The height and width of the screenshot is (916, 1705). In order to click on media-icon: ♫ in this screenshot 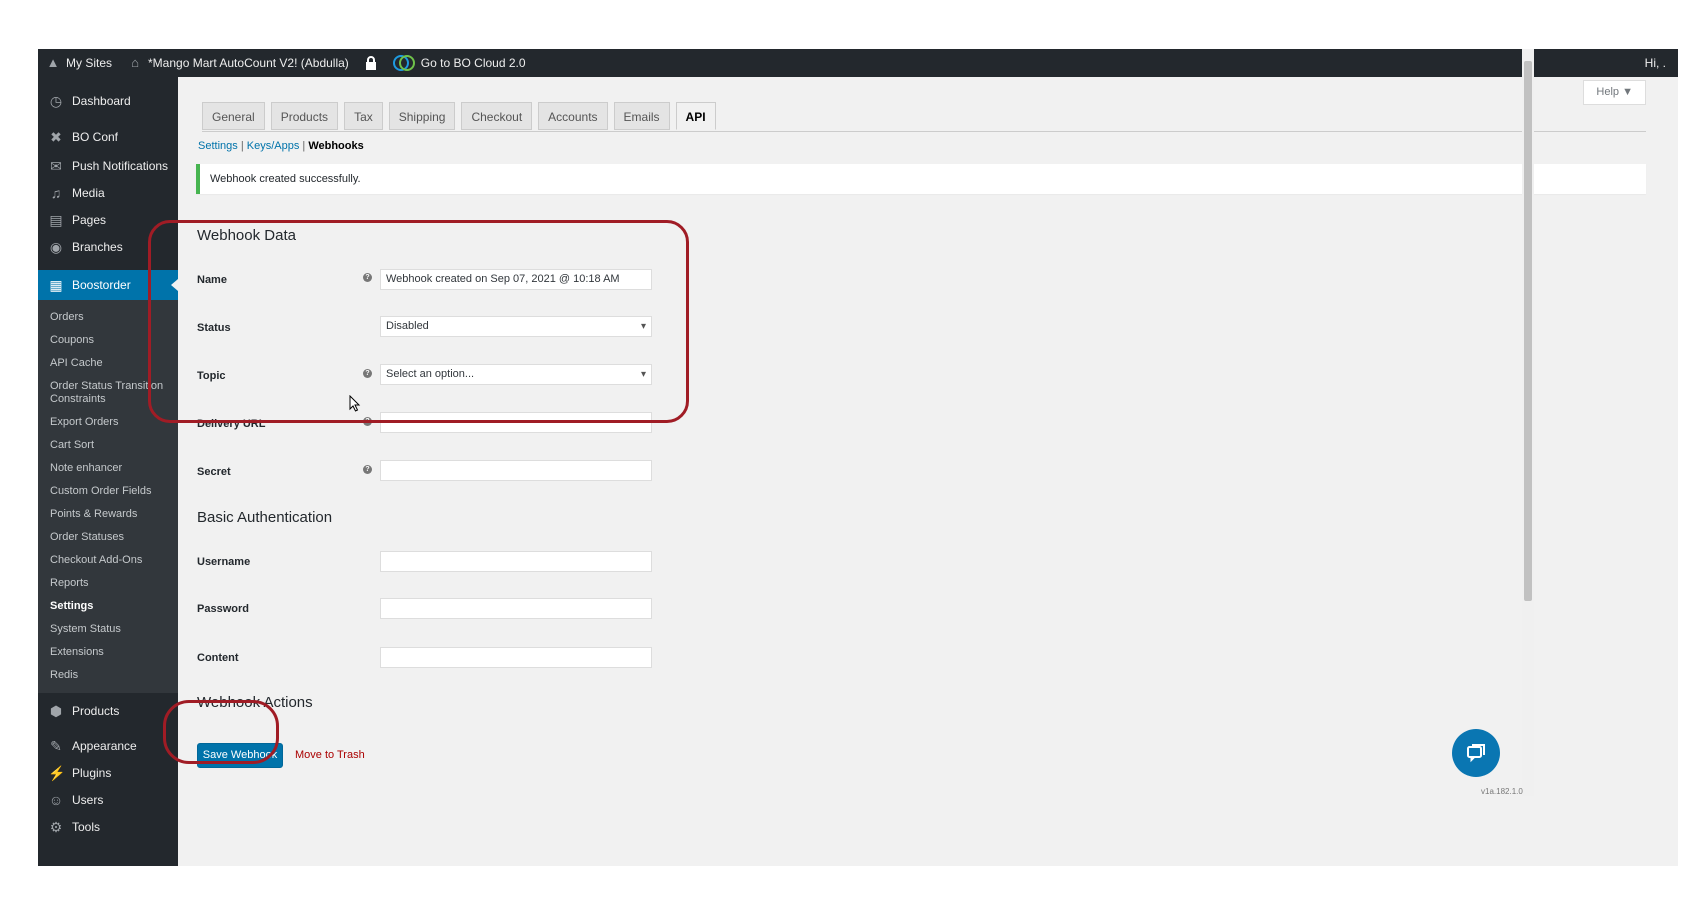, I will do `click(56, 192)`.